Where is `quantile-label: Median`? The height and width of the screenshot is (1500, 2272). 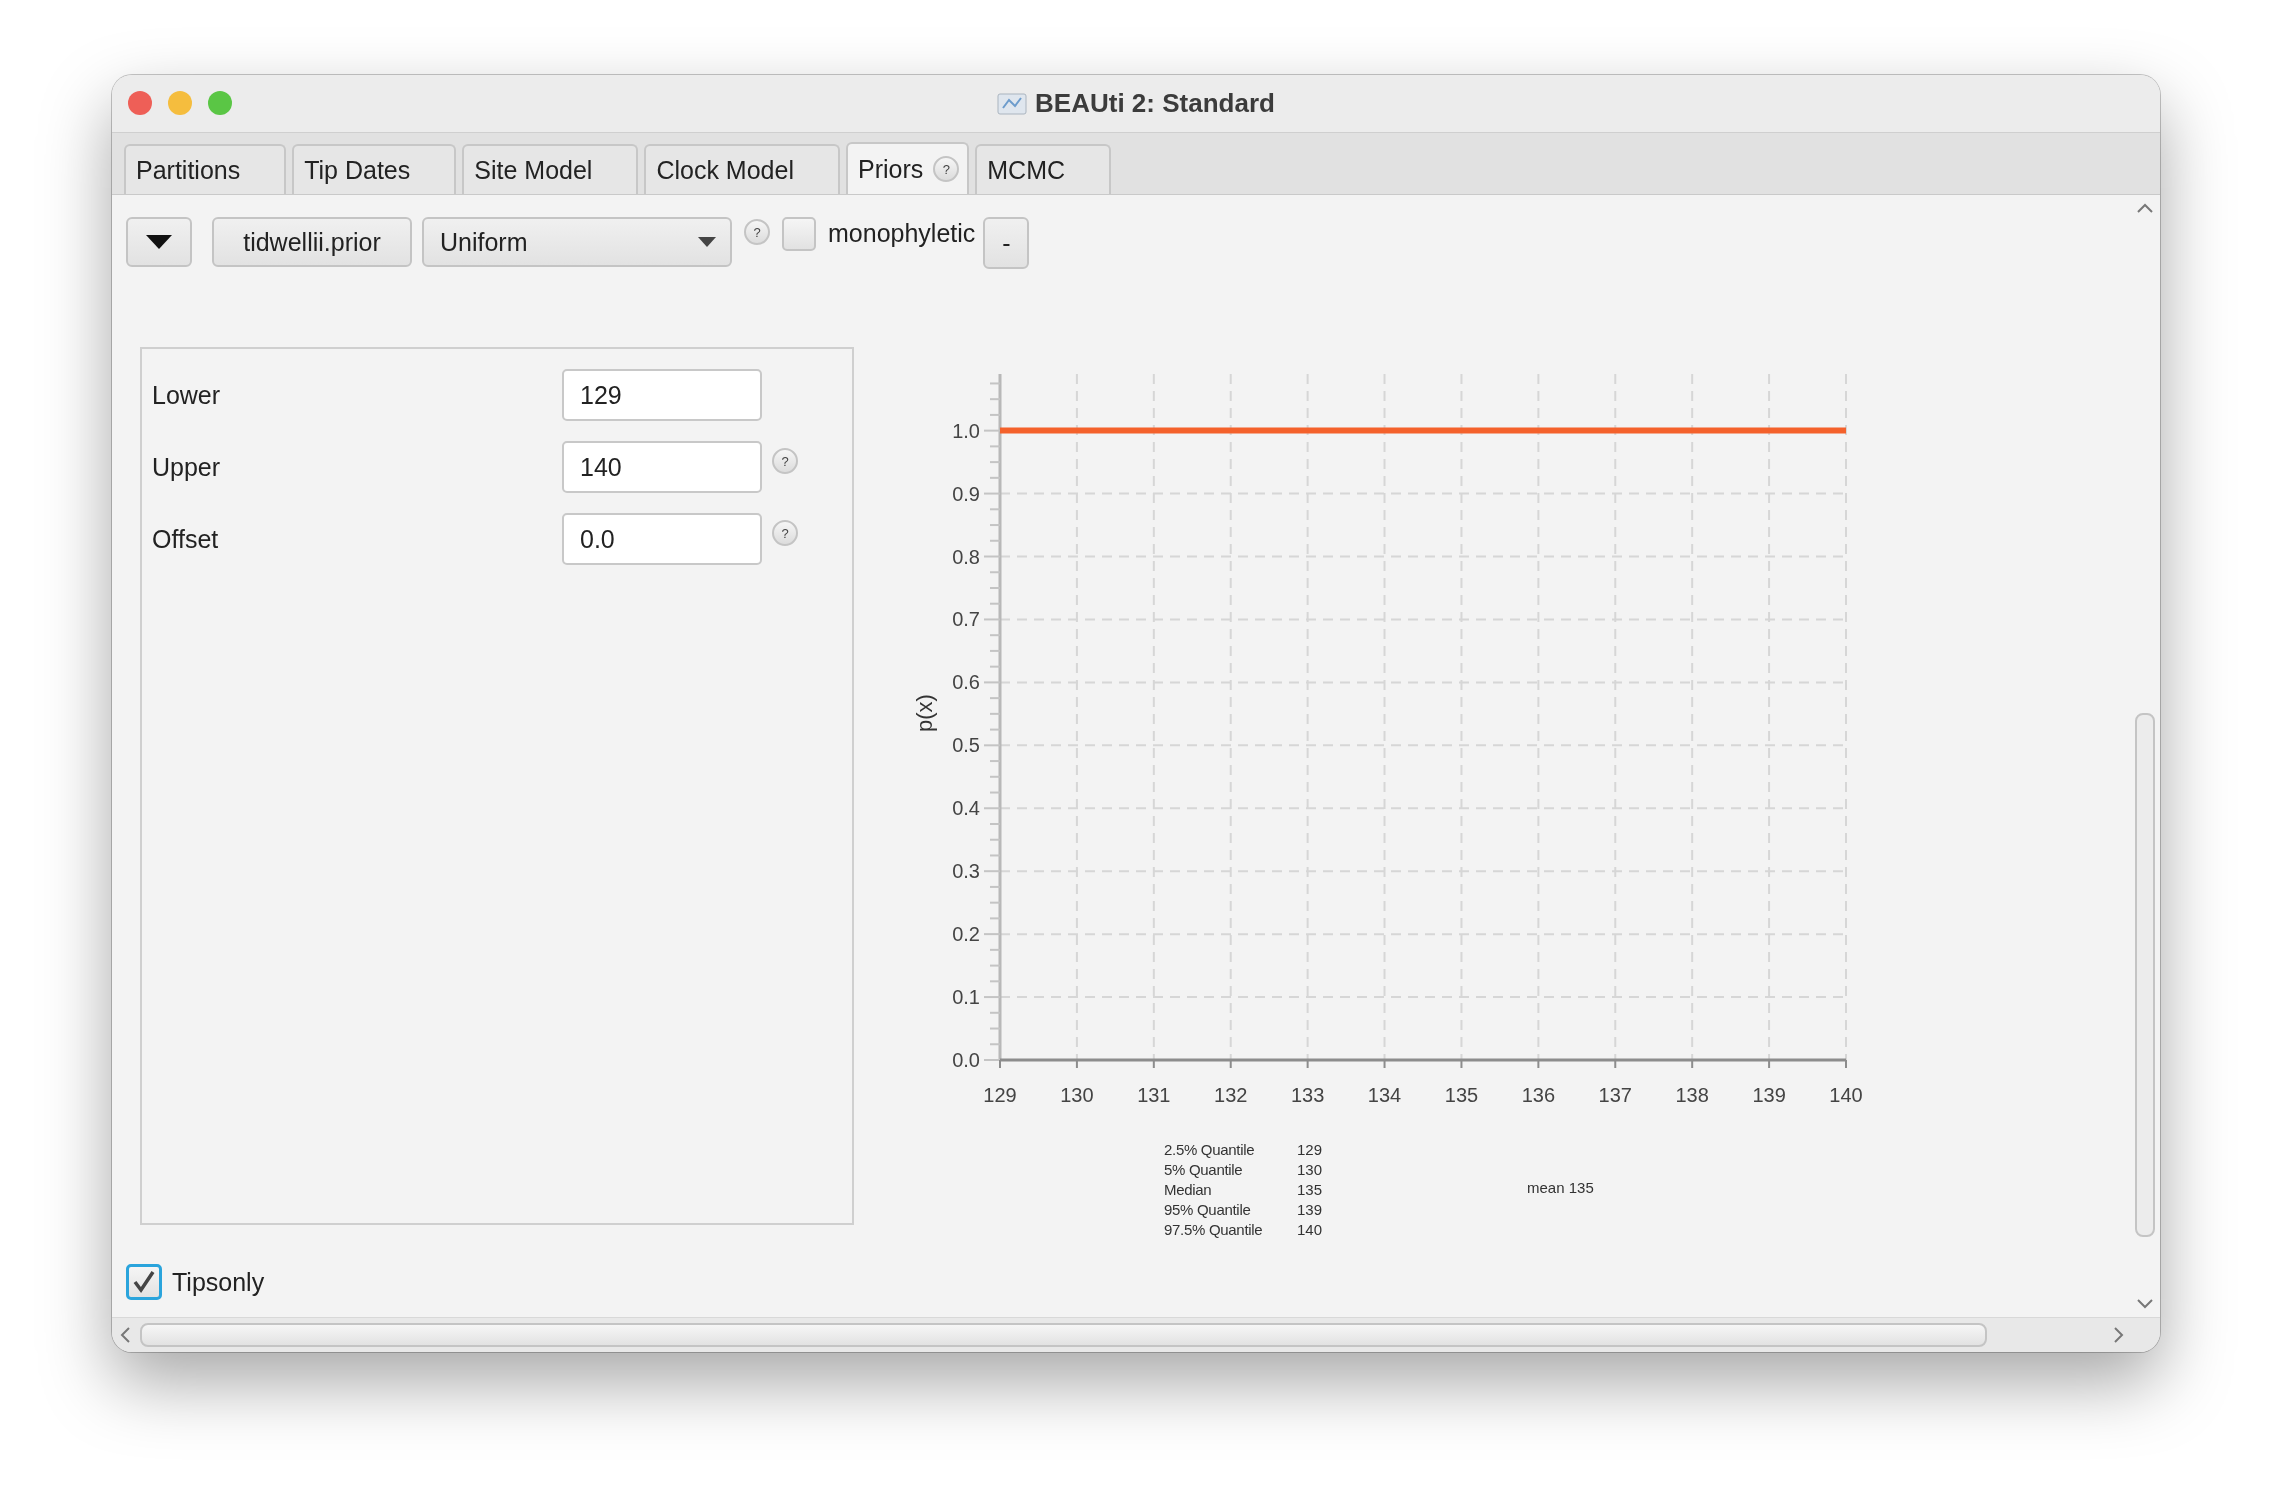 quantile-label: Median is located at coordinates (1188, 1189).